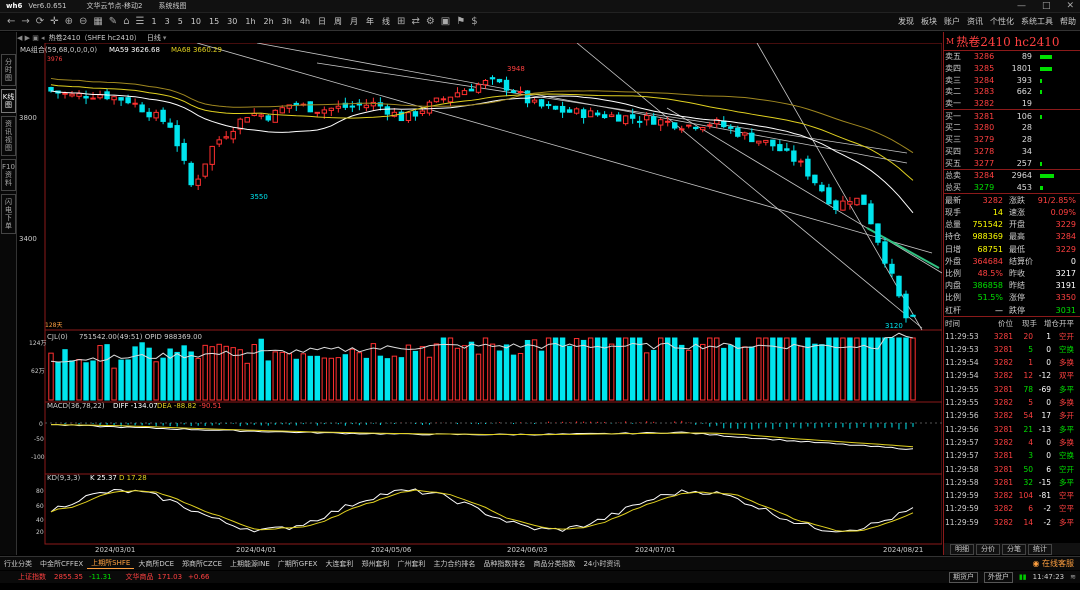 This screenshot has height=590, width=1080. What do you see at coordinates (269, 21) in the screenshot?
I see `period-2h: 2h` at bounding box center [269, 21].